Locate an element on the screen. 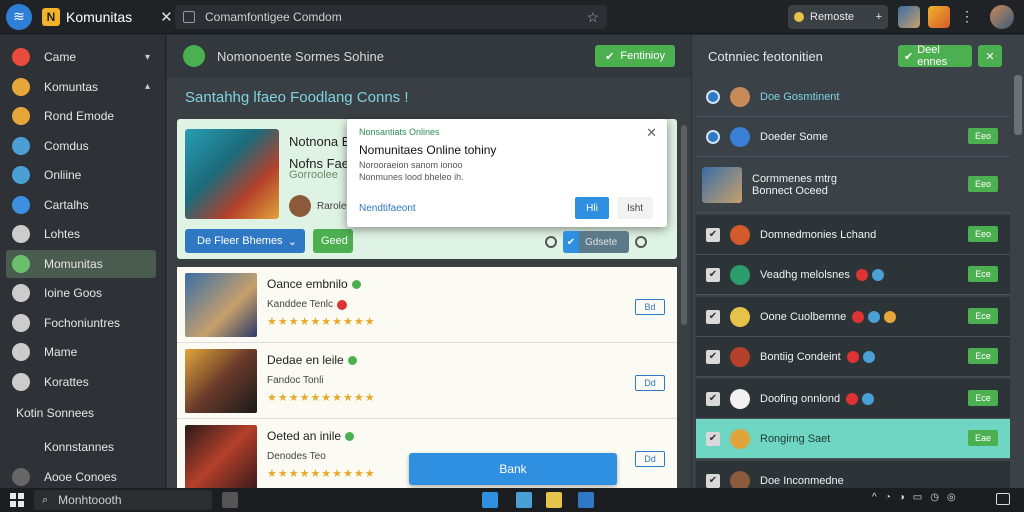 This screenshot has width=1024, height=512. clock-icon: ◷ is located at coordinates (934, 497).